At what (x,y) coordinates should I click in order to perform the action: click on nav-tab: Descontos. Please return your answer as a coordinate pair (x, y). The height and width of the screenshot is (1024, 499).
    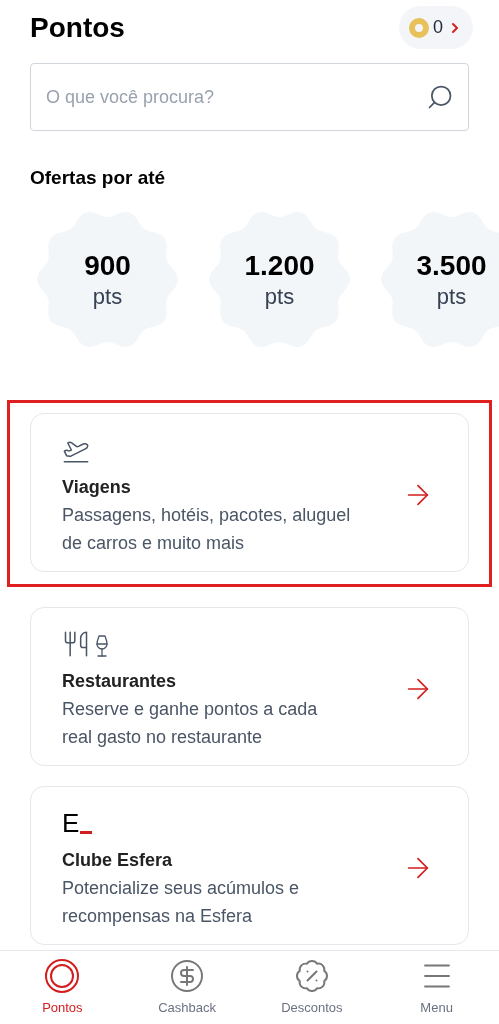
    Looking at the image, I should click on (312, 987).